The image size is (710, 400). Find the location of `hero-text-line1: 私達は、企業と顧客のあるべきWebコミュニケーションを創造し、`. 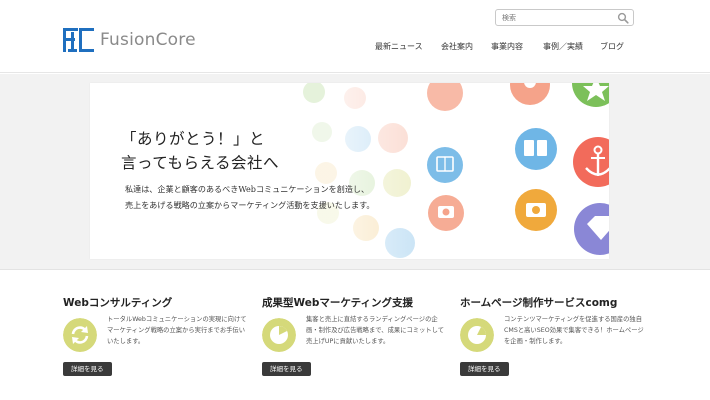

hero-text-line1: 私達は、企業と顧客のあるべきWebコミュニケーションを創造し、 is located at coordinates (247, 189).